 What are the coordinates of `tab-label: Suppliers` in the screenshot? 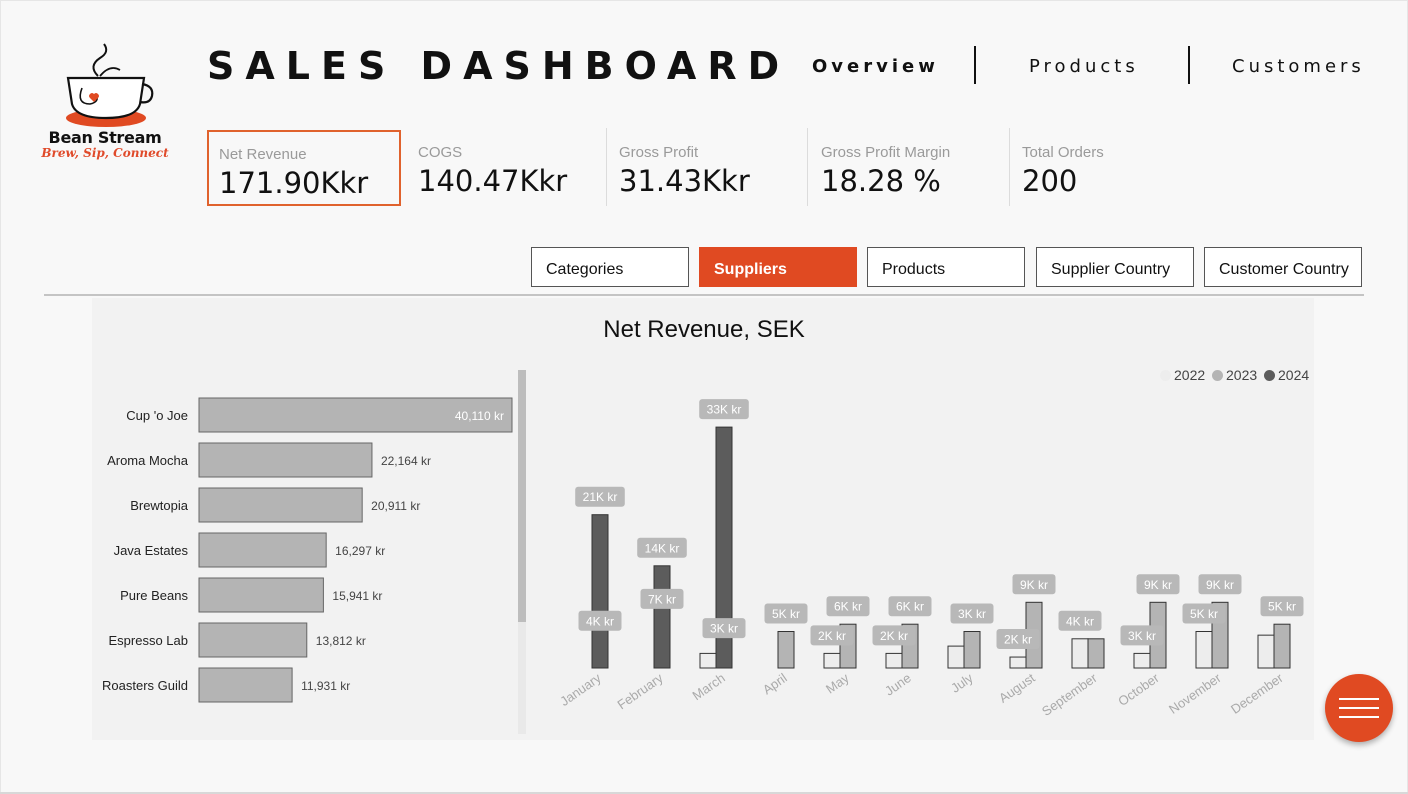 It's located at (750, 269).